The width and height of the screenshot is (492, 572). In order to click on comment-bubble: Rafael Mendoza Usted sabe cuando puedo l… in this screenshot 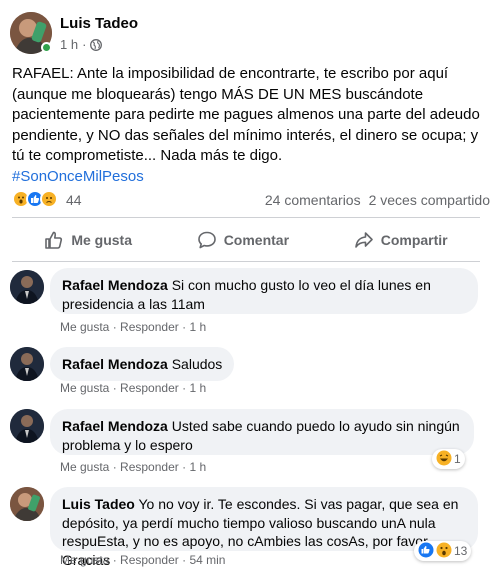, I will do `click(262, 432)`.